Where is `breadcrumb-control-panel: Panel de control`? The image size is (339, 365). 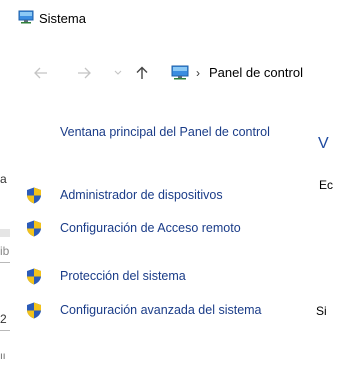
breadcrumb-control-panel: Panel de control is located at coordinates (256, 73).